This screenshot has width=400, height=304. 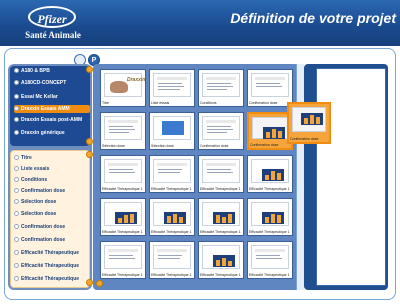 What do you see at coordinates (43, 240) in the screenshot?
I see `nav-label: Confirmation dose` at bounding box center [43, 240].